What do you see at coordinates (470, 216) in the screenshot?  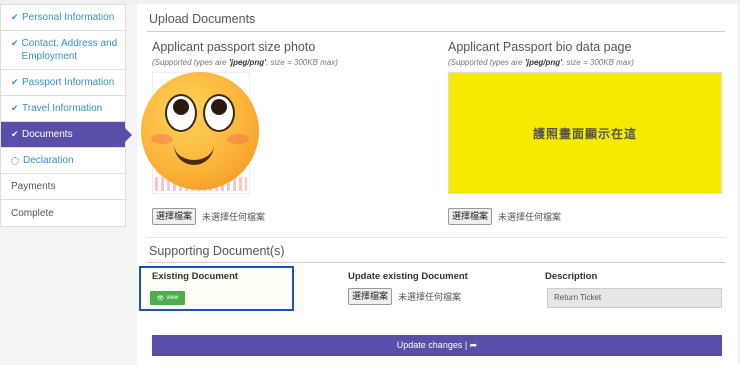 I see `bio-choose-file-button: 選擇檔案` at bounding box center [470, 216].